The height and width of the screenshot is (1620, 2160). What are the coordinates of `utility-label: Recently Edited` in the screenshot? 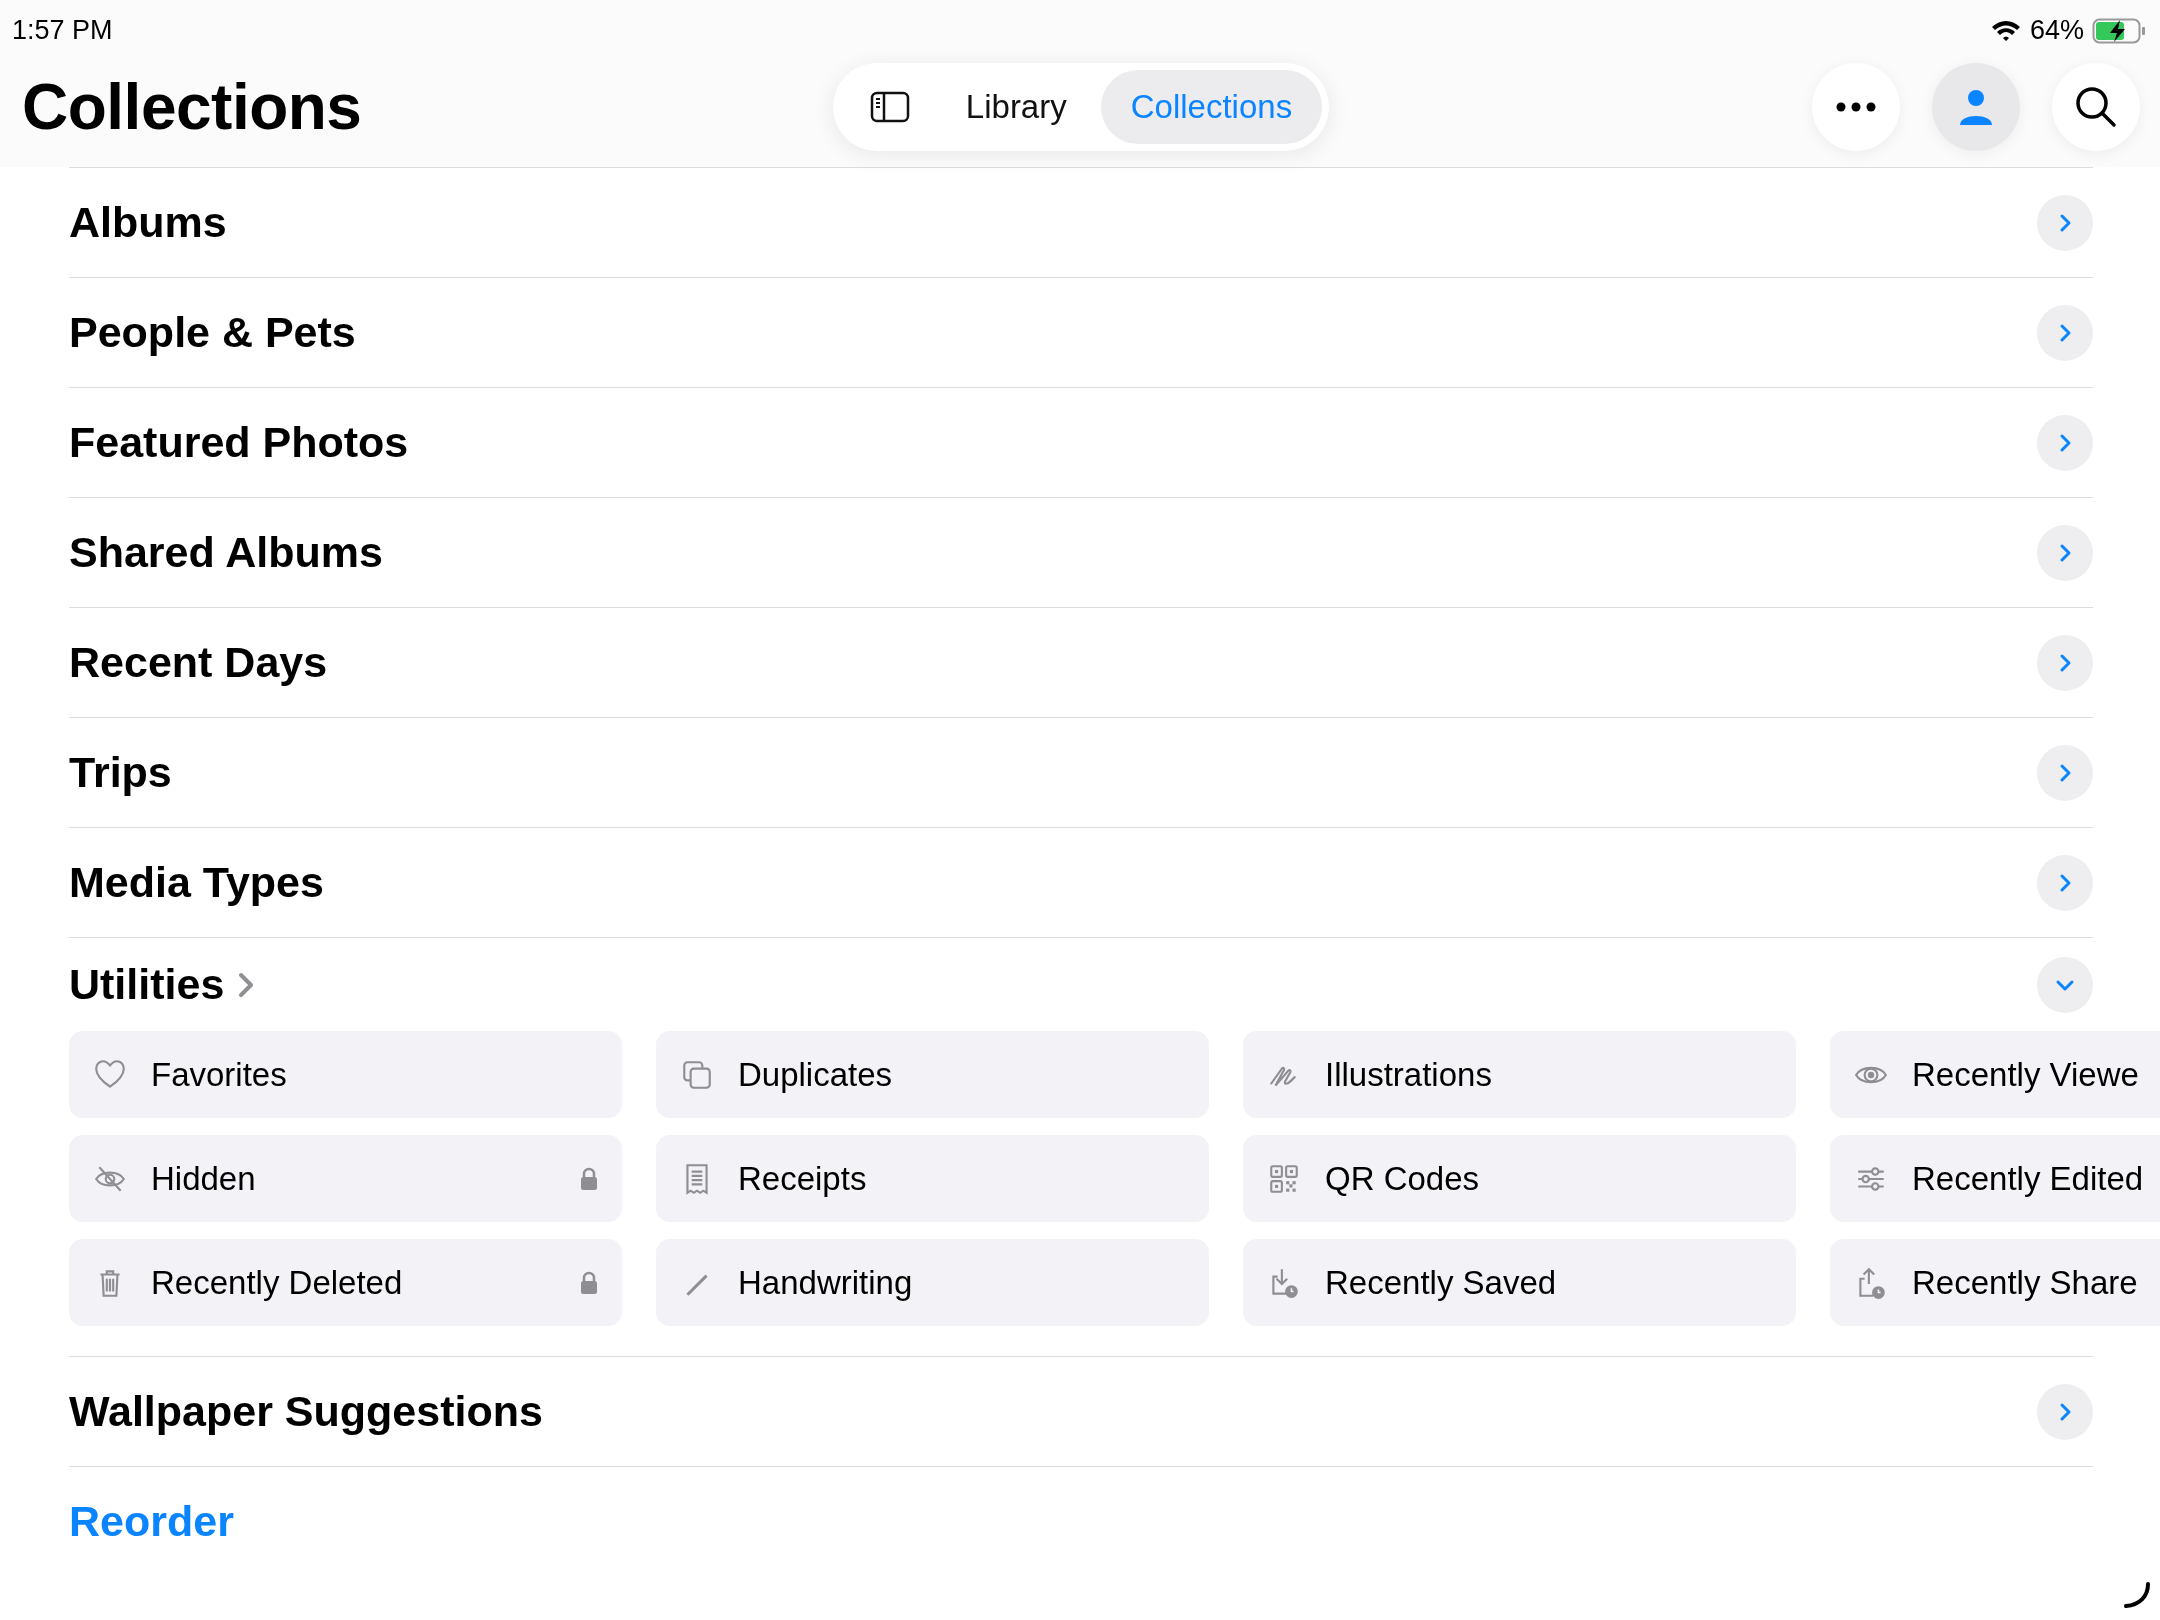 It's located at (2028, 1178).